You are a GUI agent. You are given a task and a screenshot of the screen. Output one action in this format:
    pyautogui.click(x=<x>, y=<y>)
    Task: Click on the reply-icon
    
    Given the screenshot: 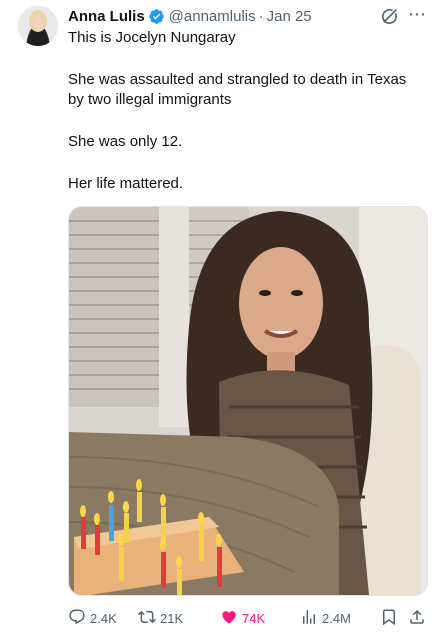 What is the action you would take?
    pyautogui.click(x=79, y=618)
    